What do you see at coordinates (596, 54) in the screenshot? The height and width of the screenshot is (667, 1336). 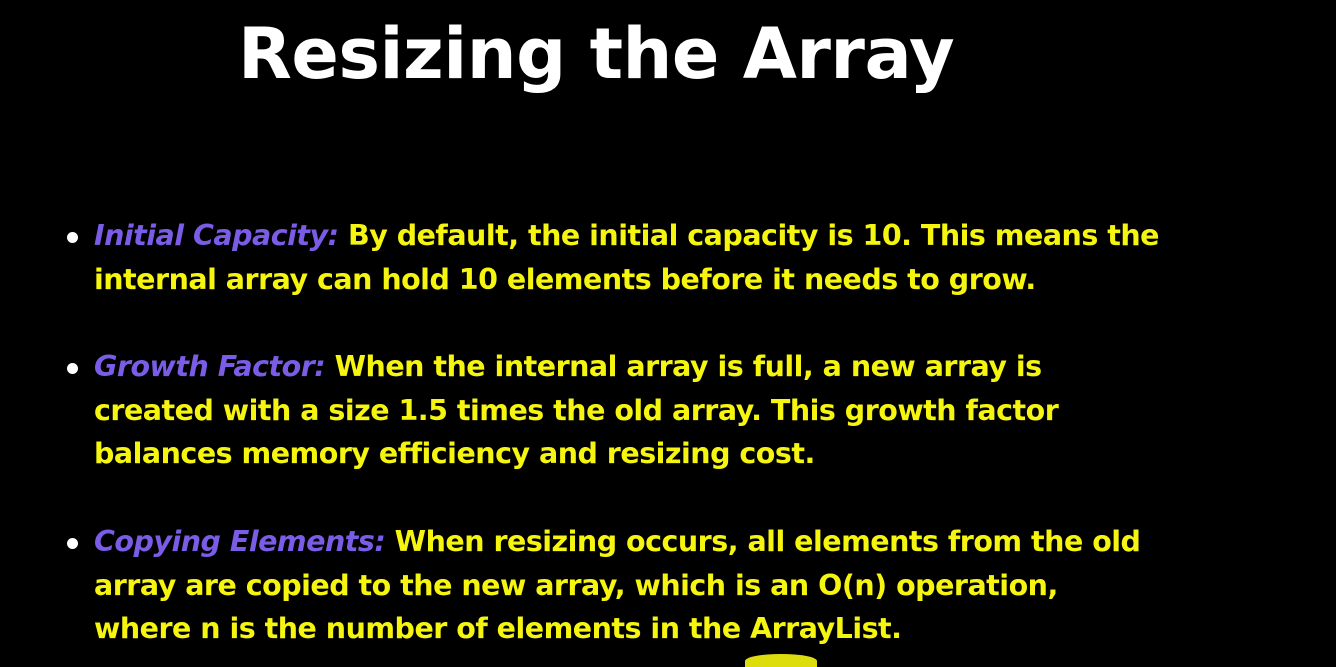 I see `slide-title: Resizing the Array` at bounding box center [596, 54].